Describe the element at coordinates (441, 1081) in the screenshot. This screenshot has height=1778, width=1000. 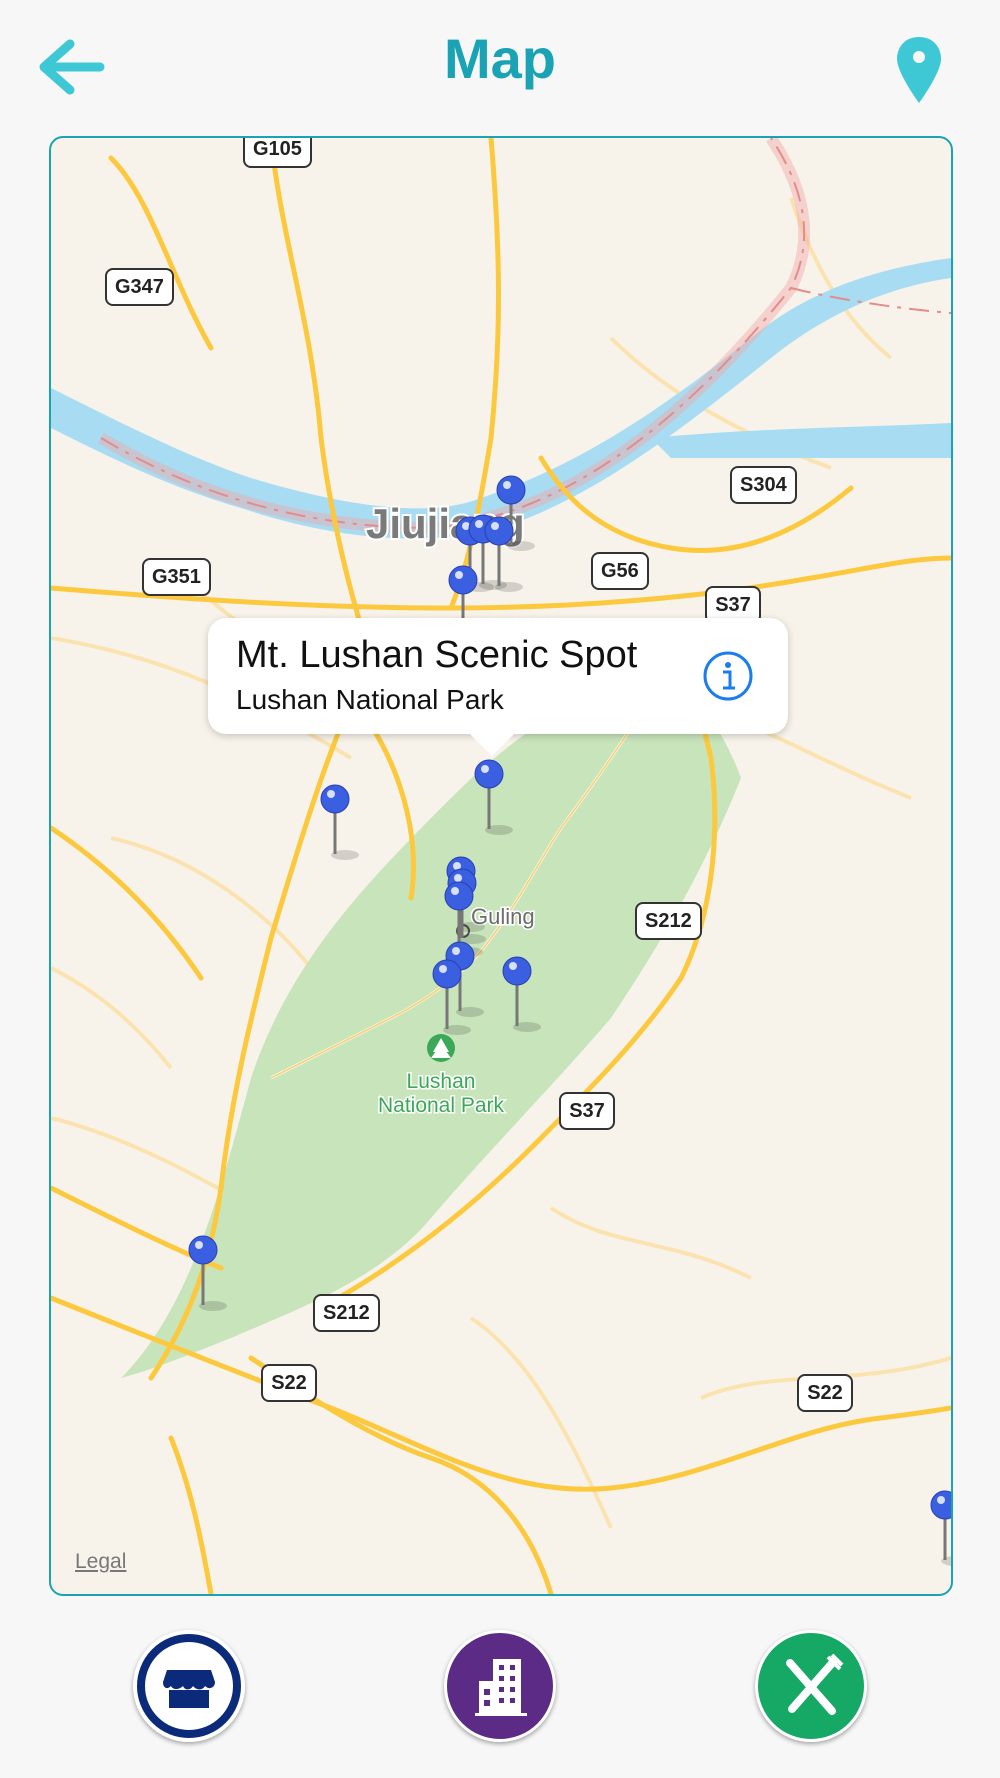
I see `park-label-line1: Lushan` at that location.